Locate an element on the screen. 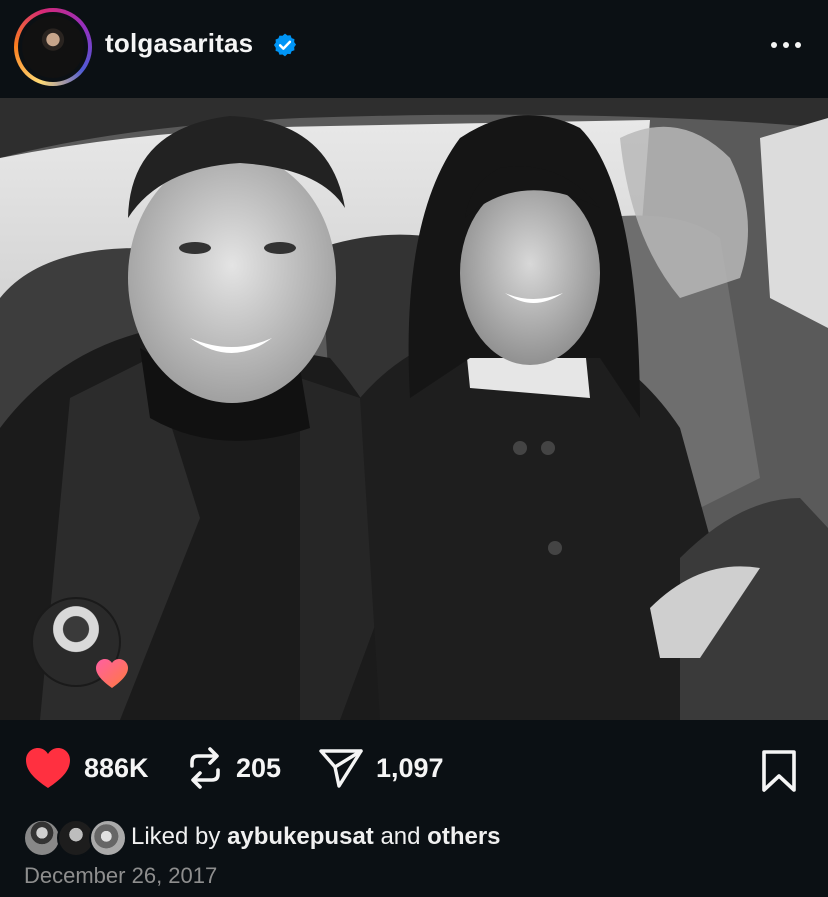  send-icon is located at coordinates (341, 768).